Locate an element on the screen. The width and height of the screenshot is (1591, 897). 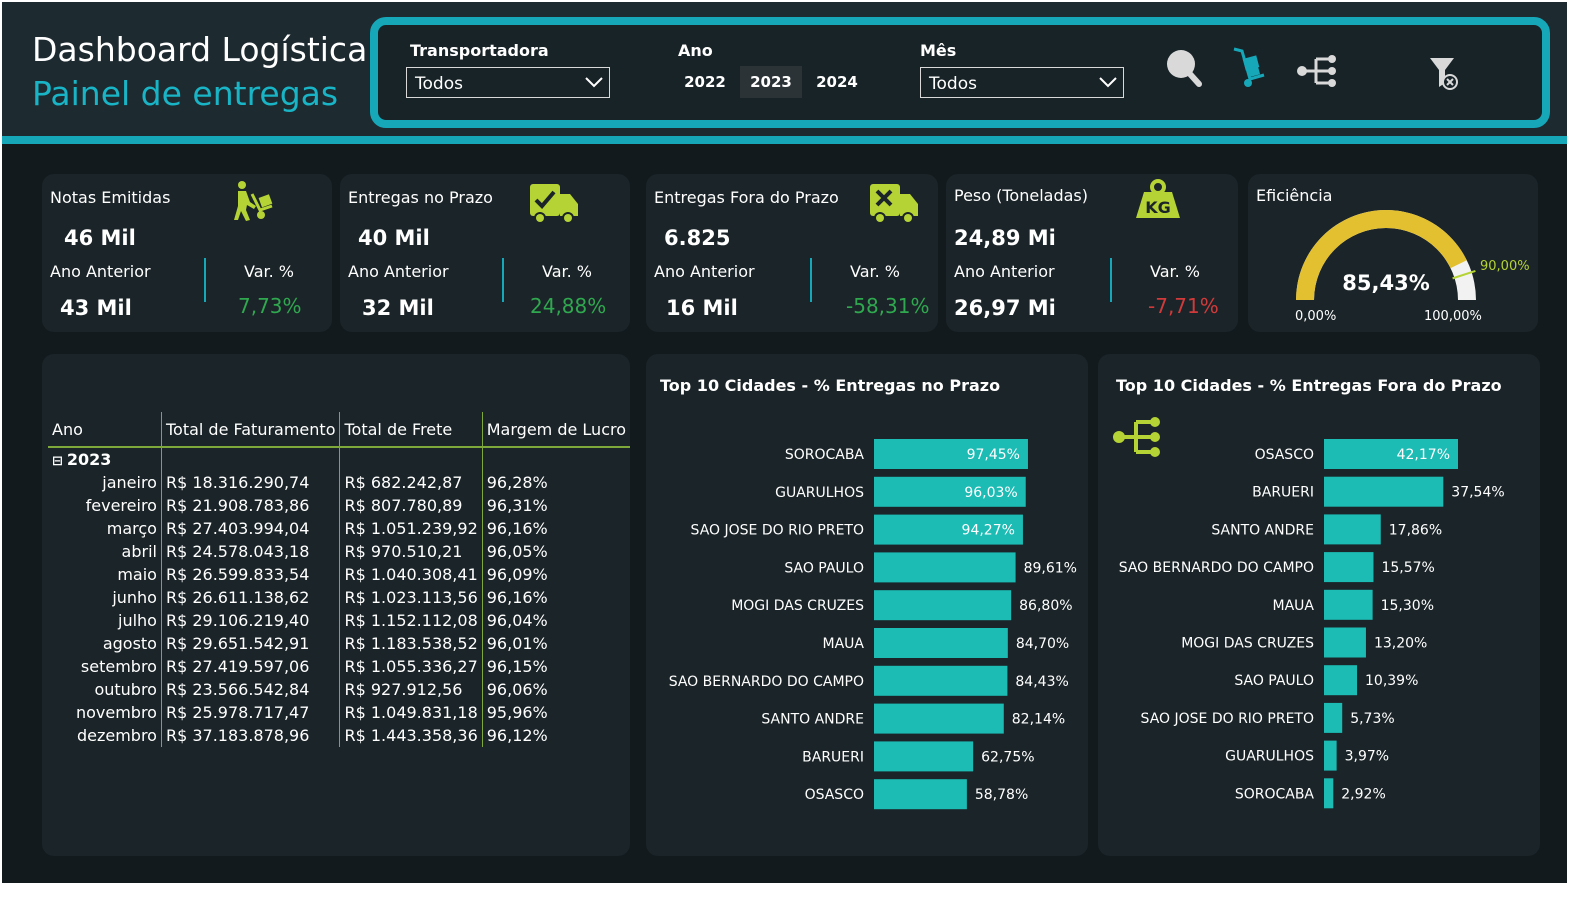
card-separator is located at coordinates (1111, 280).